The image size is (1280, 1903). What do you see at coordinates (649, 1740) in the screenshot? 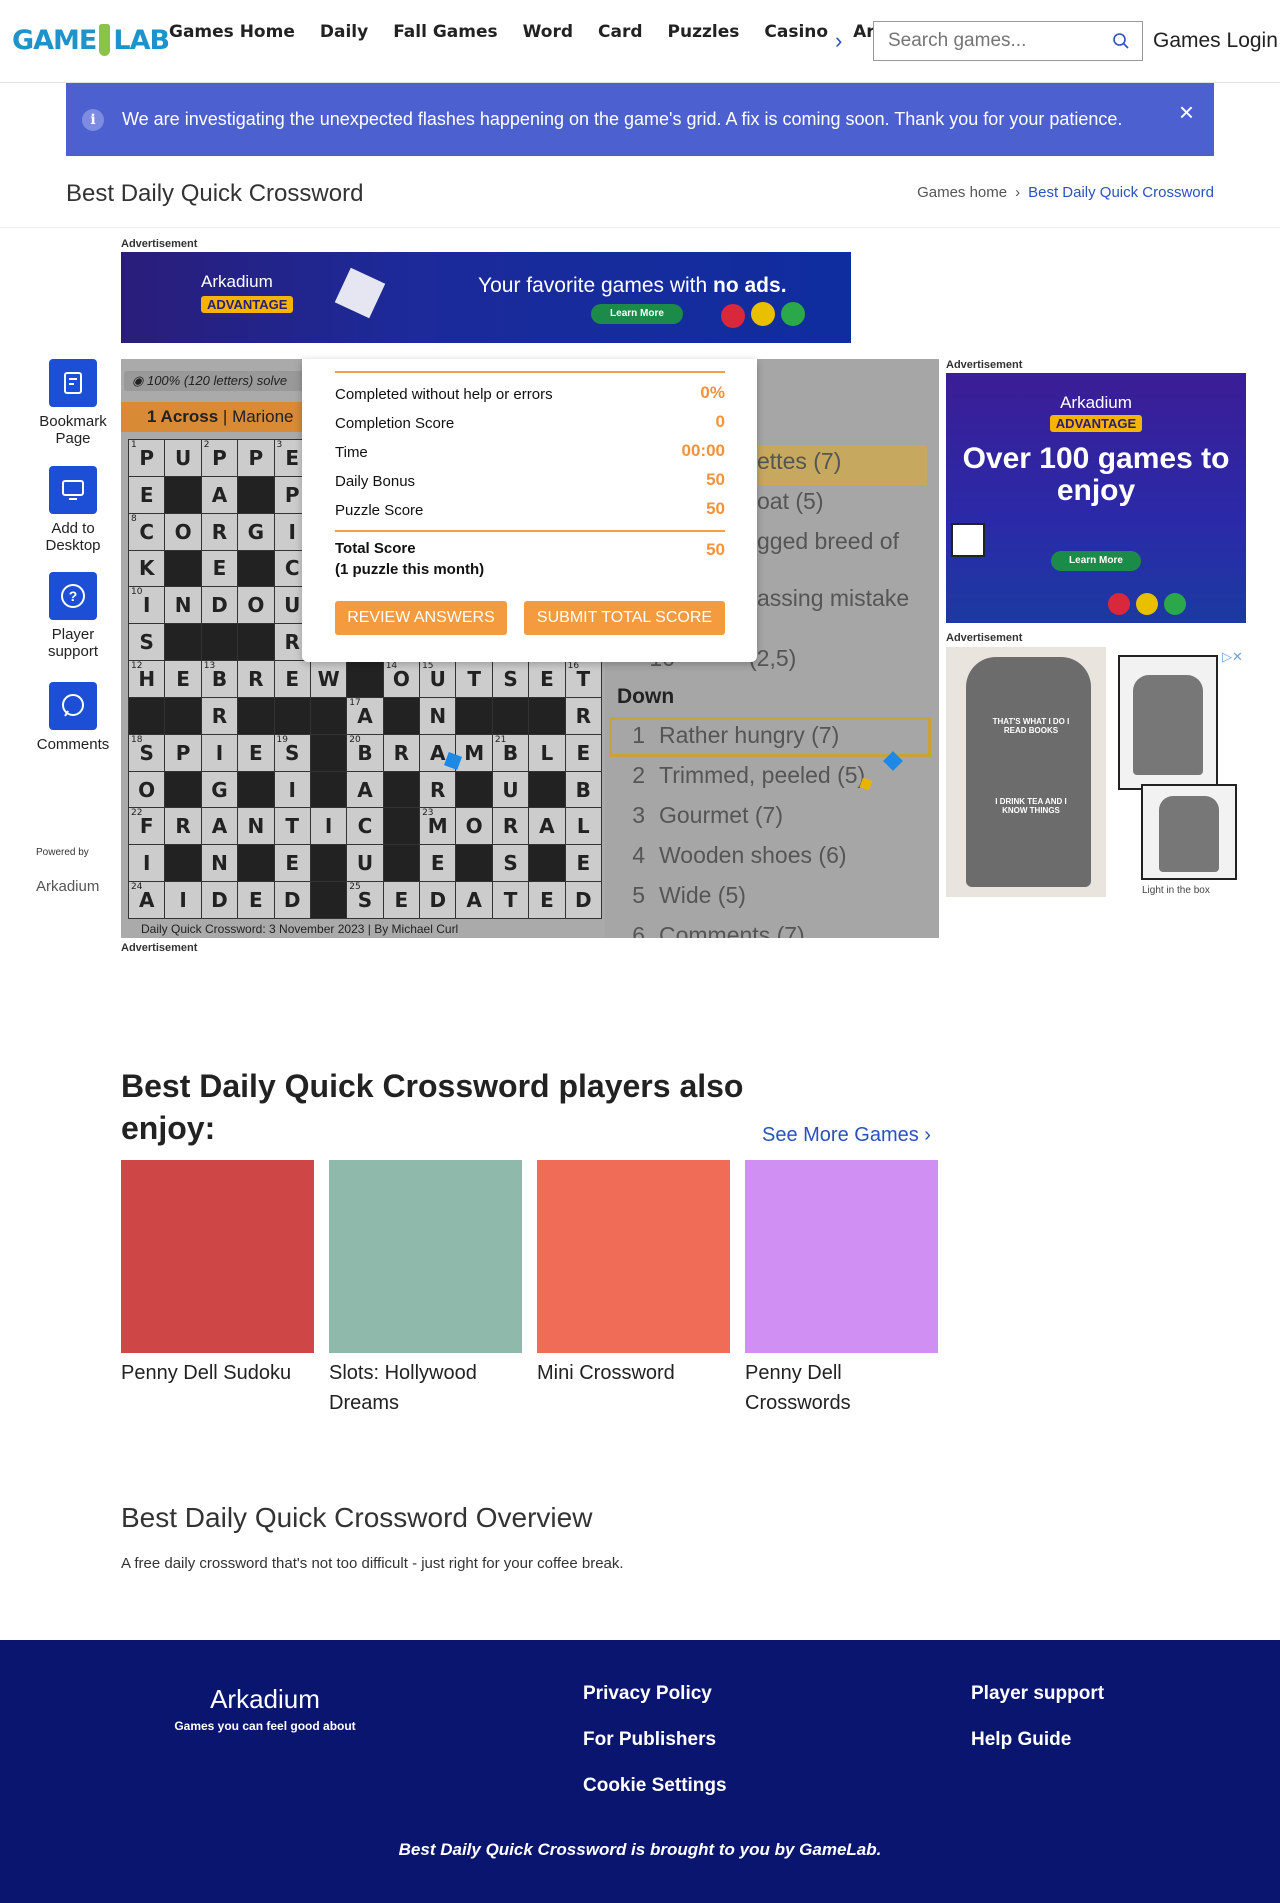
I see `footer-for-publishers: For Publishers` at bounding box center [649, 1740].